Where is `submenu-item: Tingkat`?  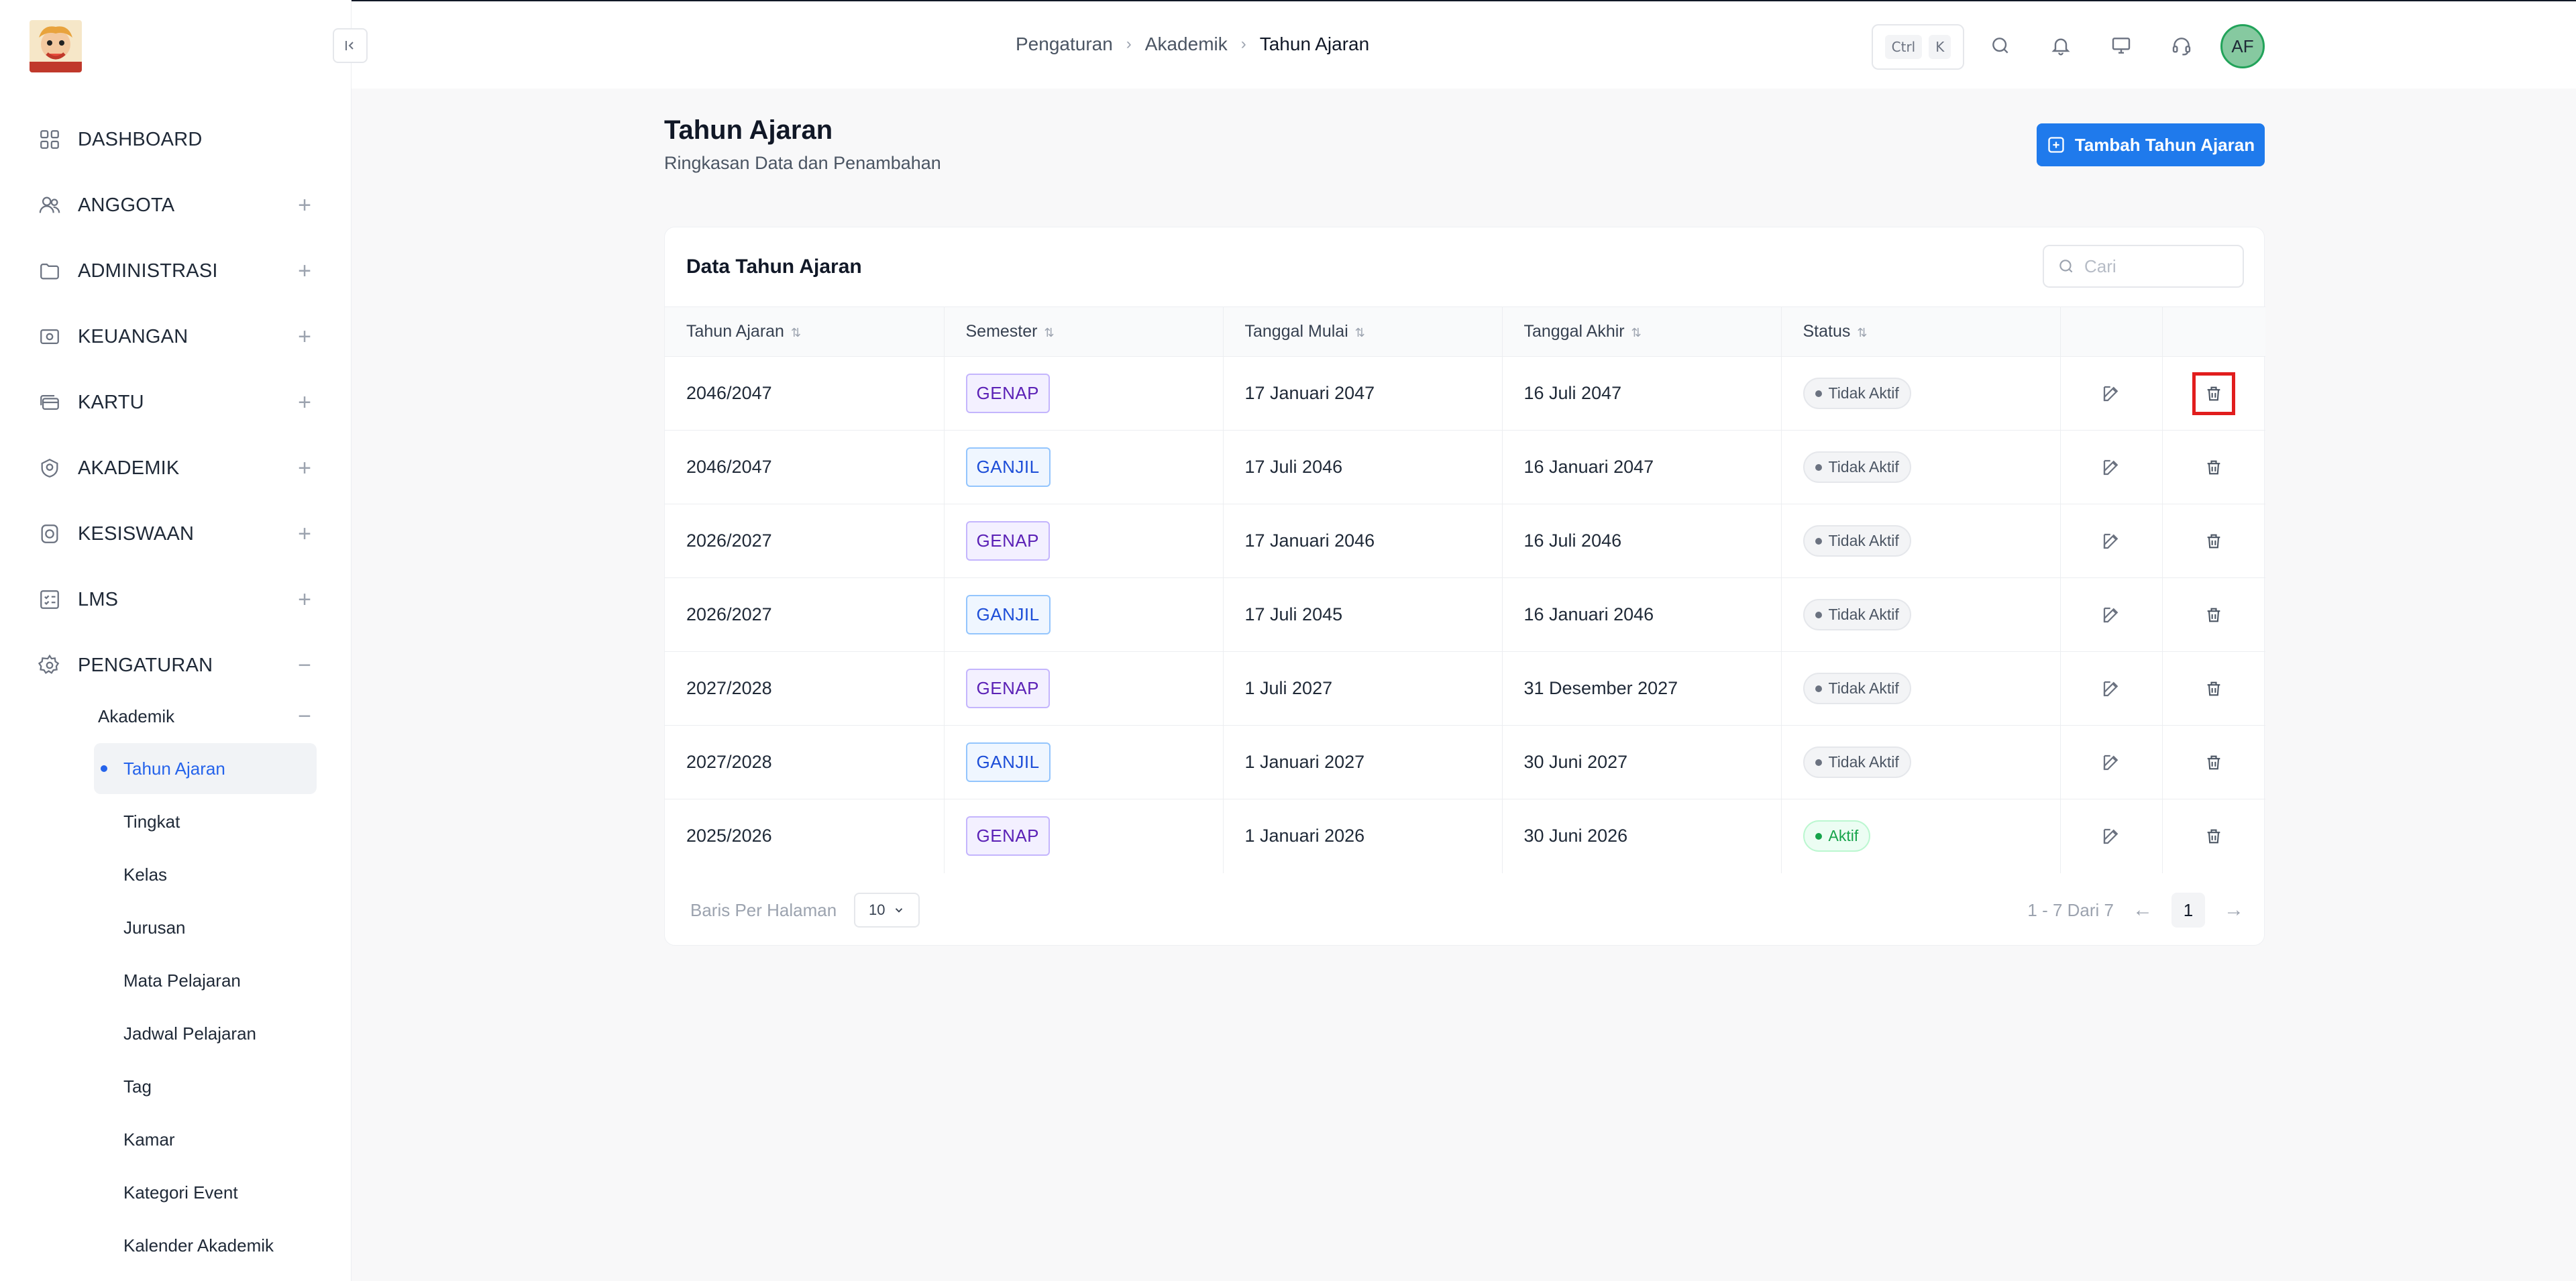 submenu-item: Tingkat is located at coordinates (205, 822).